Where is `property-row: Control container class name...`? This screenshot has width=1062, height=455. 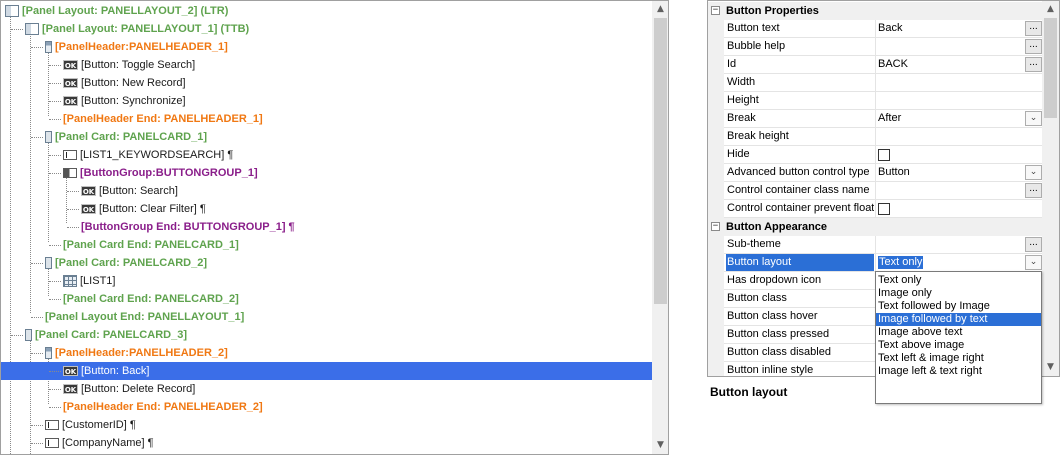
property-row: Control container class name... is located at coordinates (875, 191).